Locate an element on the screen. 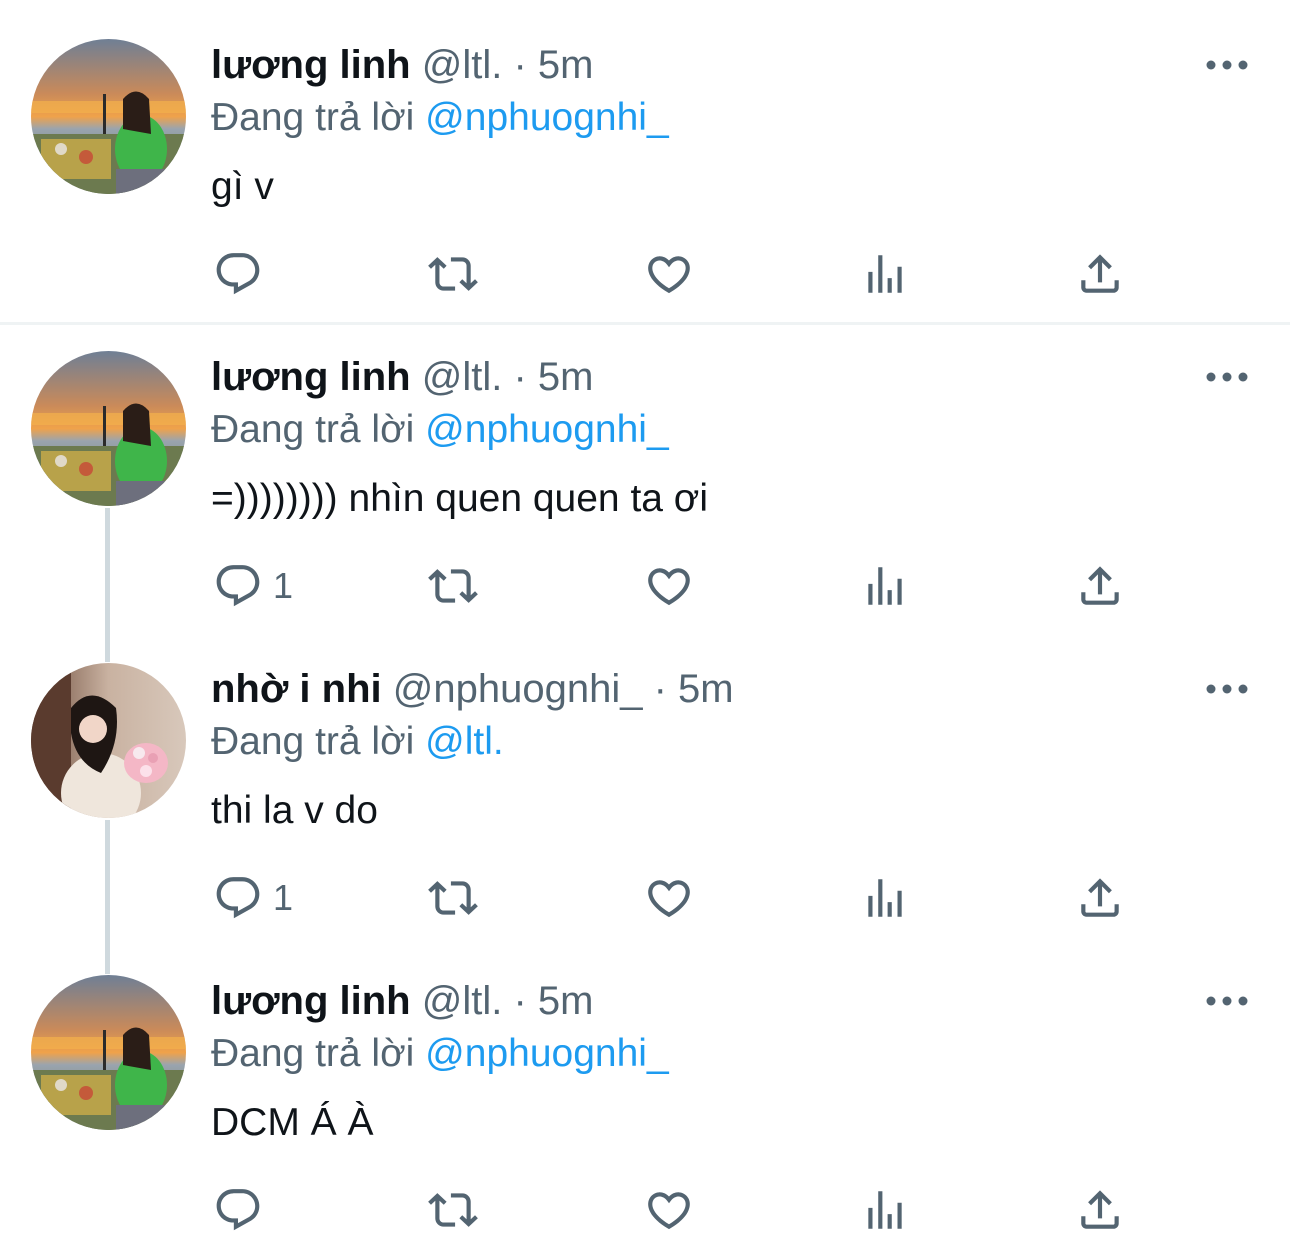  user-handle: @nphuognhi_ is located at coordinates (518, 689).